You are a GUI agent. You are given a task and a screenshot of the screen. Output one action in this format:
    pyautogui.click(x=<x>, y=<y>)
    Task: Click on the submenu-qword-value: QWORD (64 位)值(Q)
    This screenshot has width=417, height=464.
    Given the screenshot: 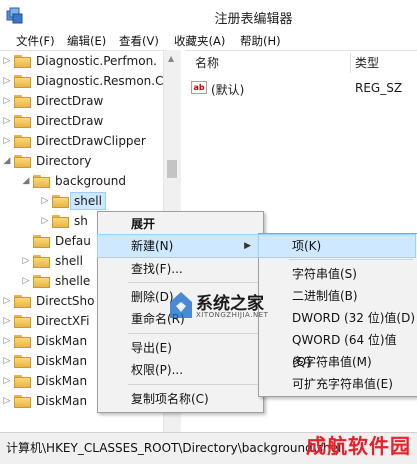 What is the action you would take?
    pyautogui.click(x=337, y=349)
    